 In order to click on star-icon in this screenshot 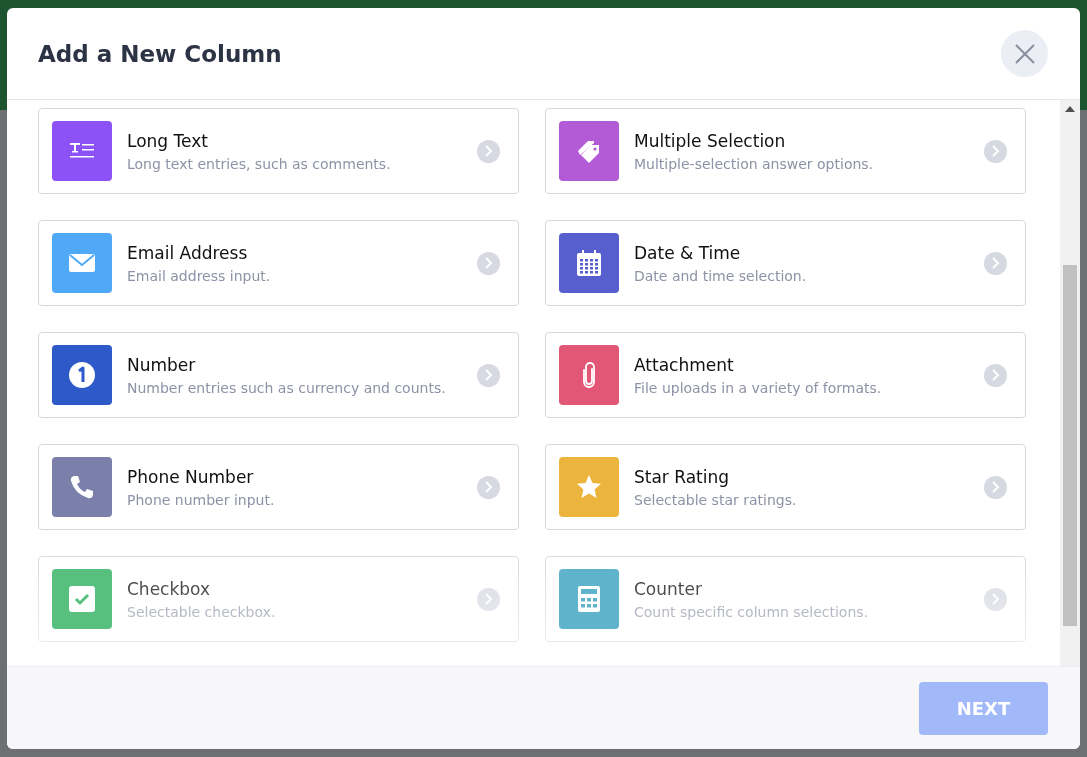, I will do `click(589, 487)`.